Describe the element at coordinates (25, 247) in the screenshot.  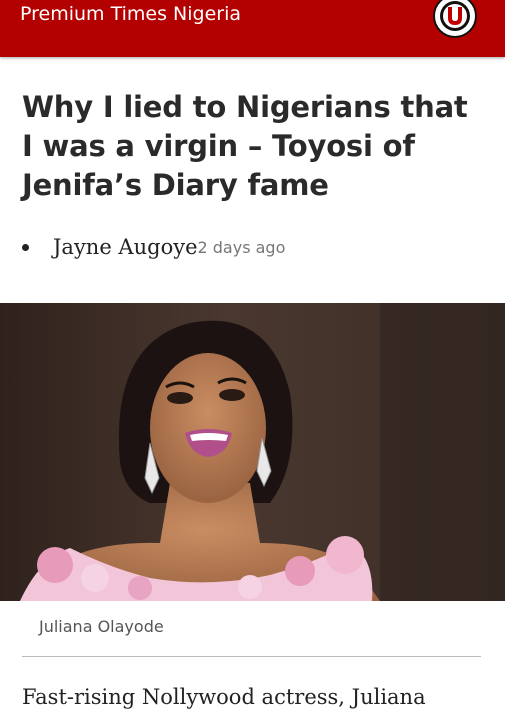
I see `bullet-icon` at that location.